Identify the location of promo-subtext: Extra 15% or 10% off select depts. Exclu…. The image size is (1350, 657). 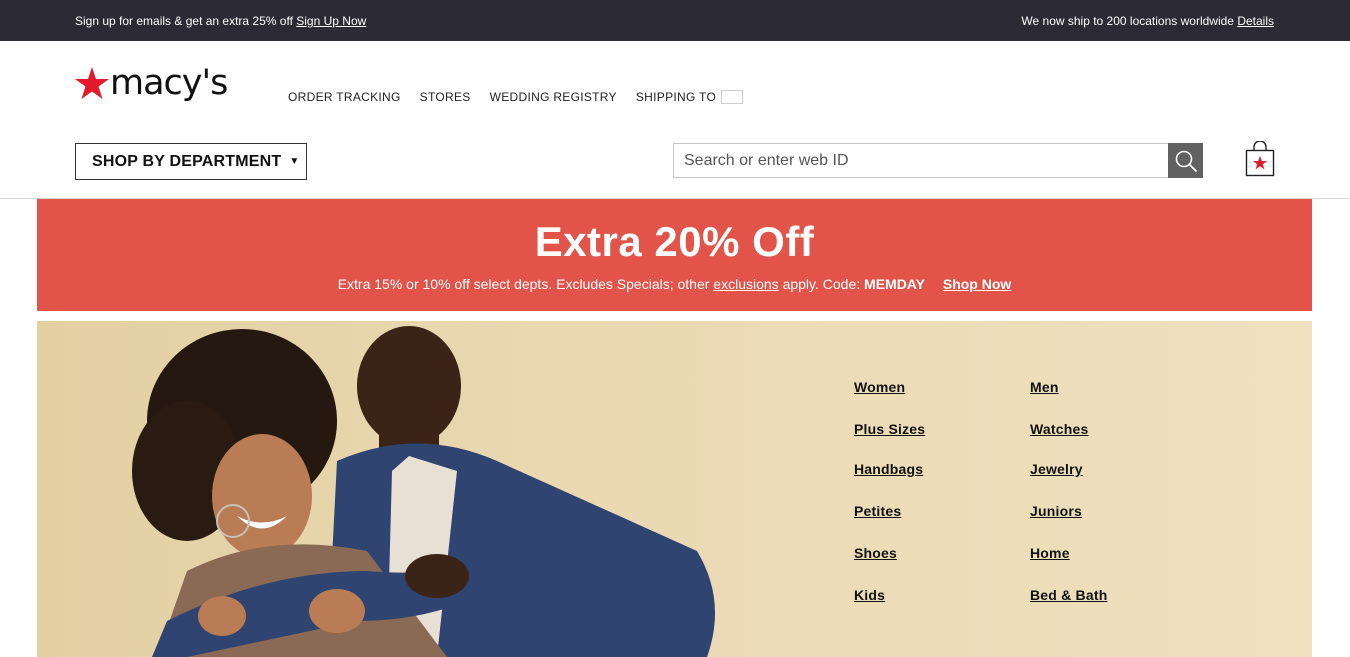
(674, 284).